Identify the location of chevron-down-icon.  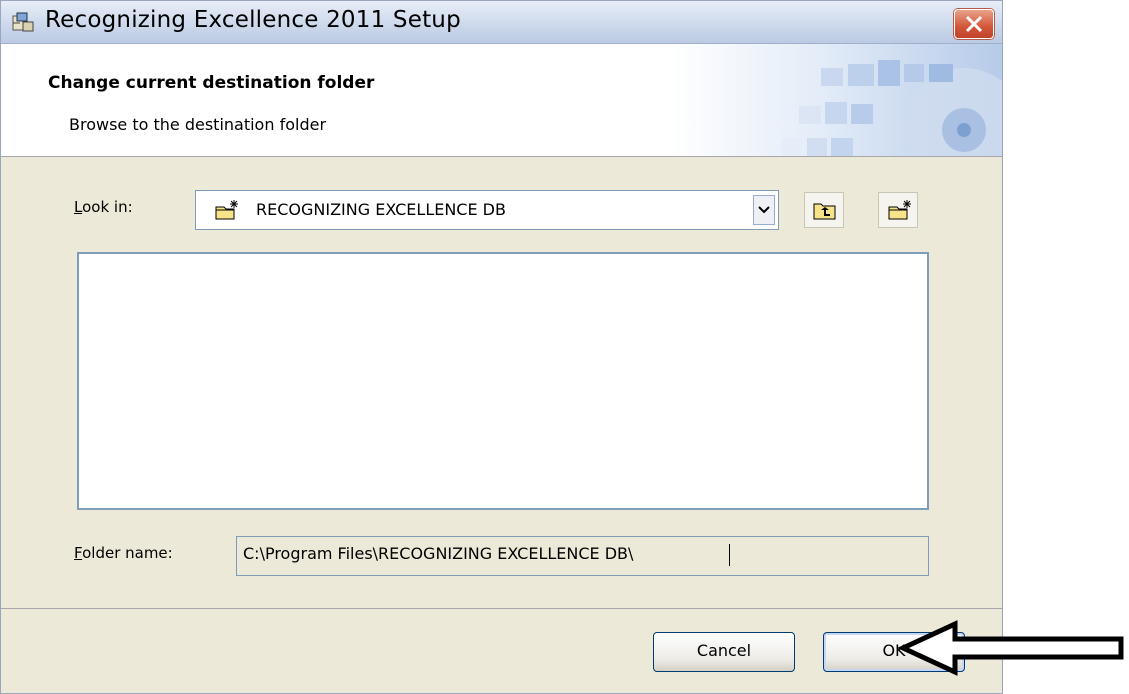
(764, 210).